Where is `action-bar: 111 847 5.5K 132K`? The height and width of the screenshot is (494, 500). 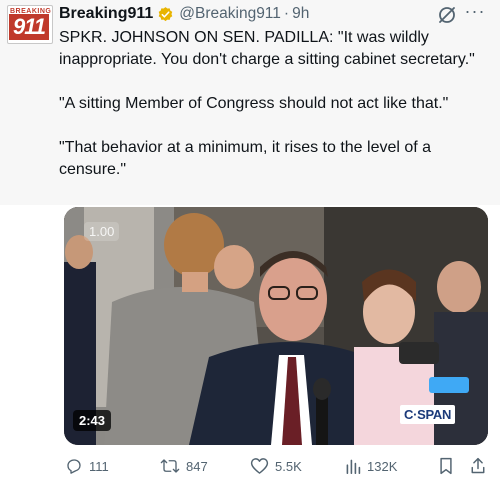 action-bar: 111 847 5.5K 132K is located at coordinates (250, 466).